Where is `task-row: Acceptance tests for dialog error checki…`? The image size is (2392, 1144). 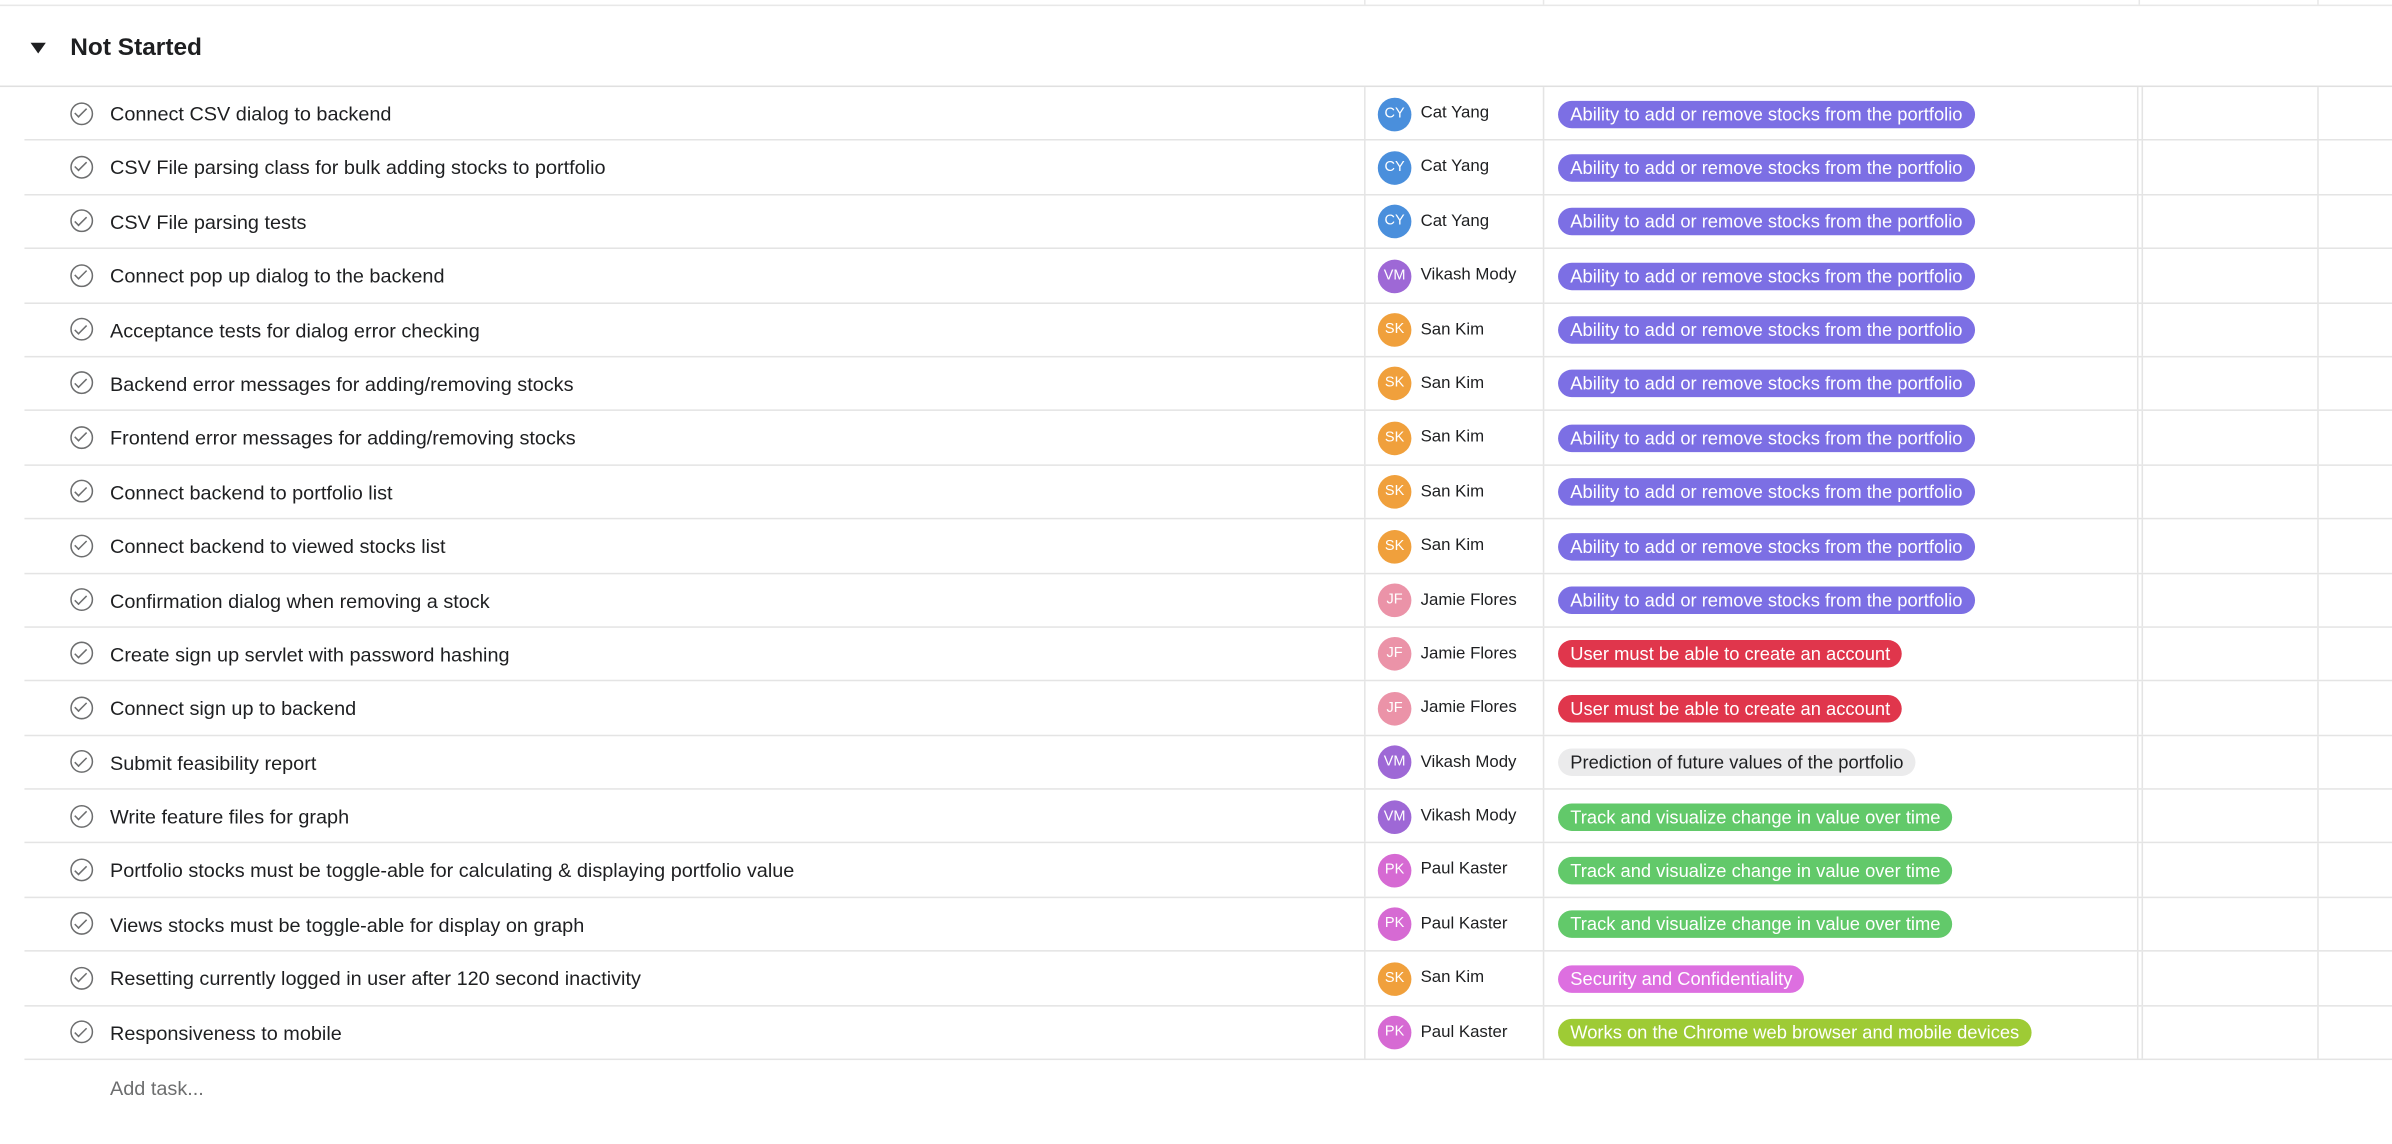 task-row: Acceptance tests for dialog error checki… is located at coordinates (1208, 330).